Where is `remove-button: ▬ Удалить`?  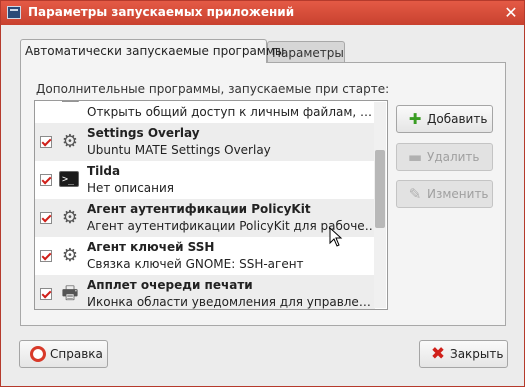
remove-button: ▬ Удалить is located at coordinates (444, 157).